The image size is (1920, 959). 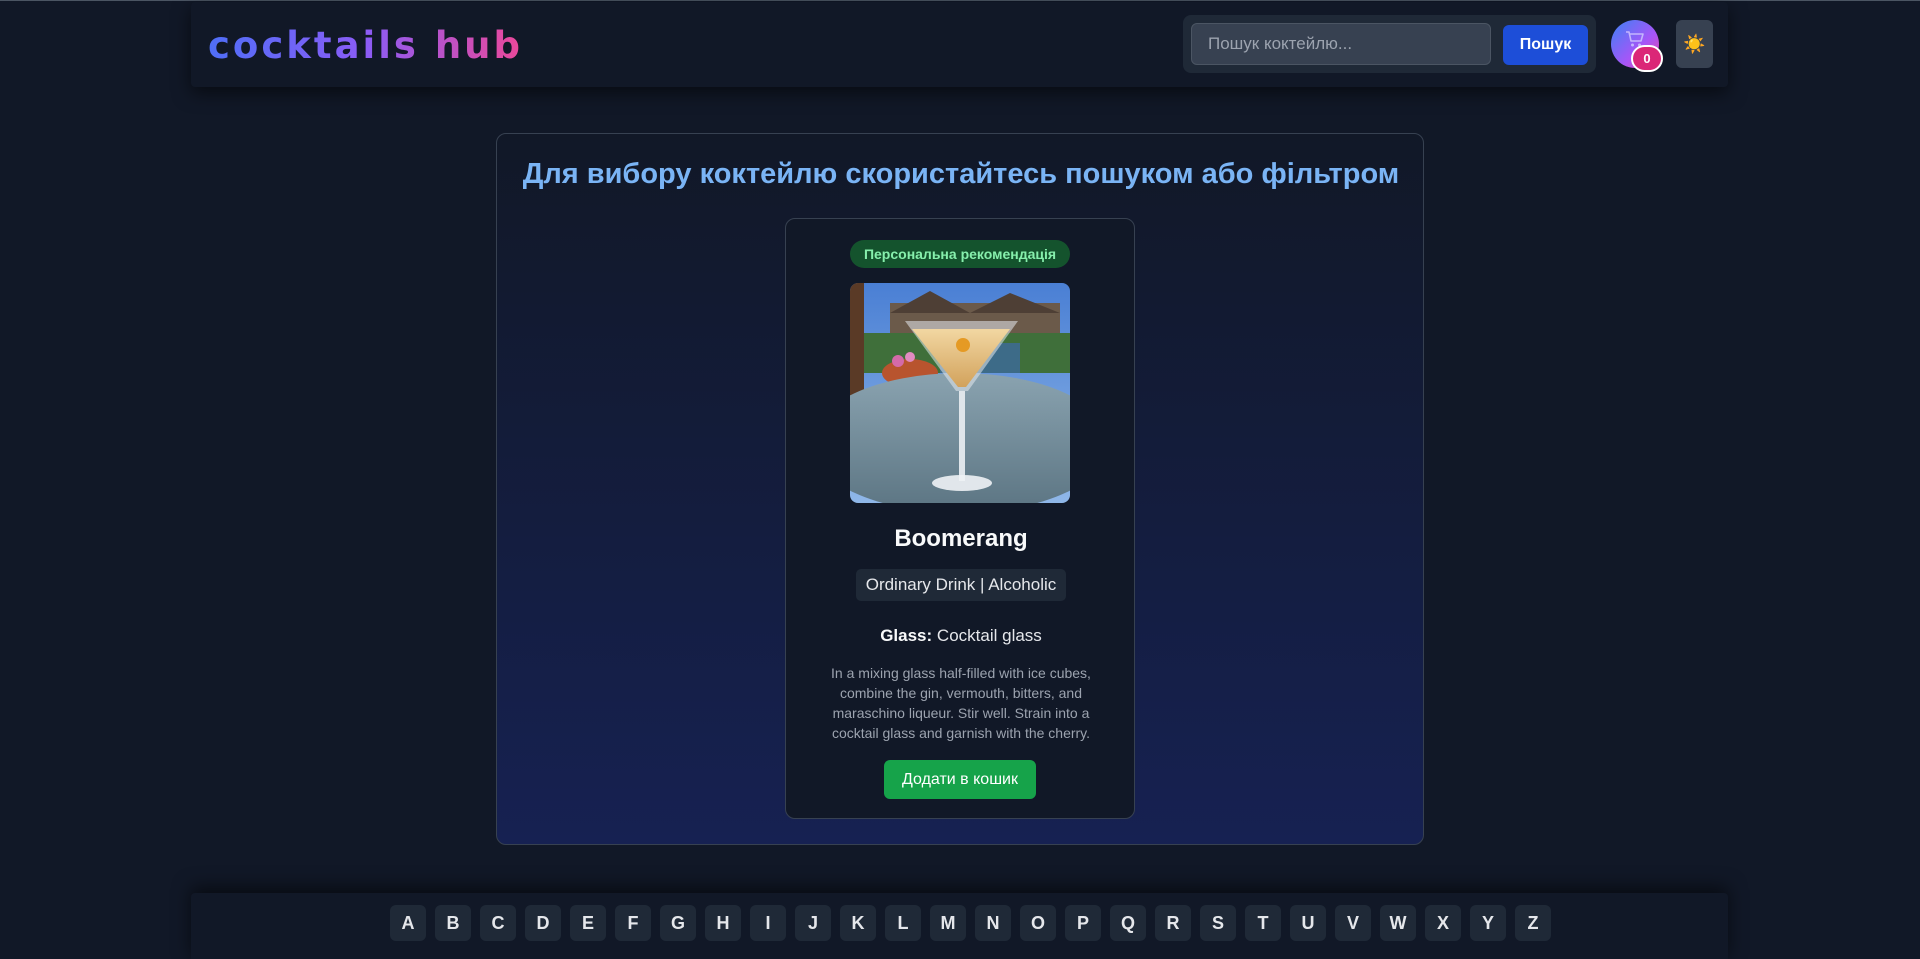 I want to click on glass-label: Glass:, so click(x=906, y=635).